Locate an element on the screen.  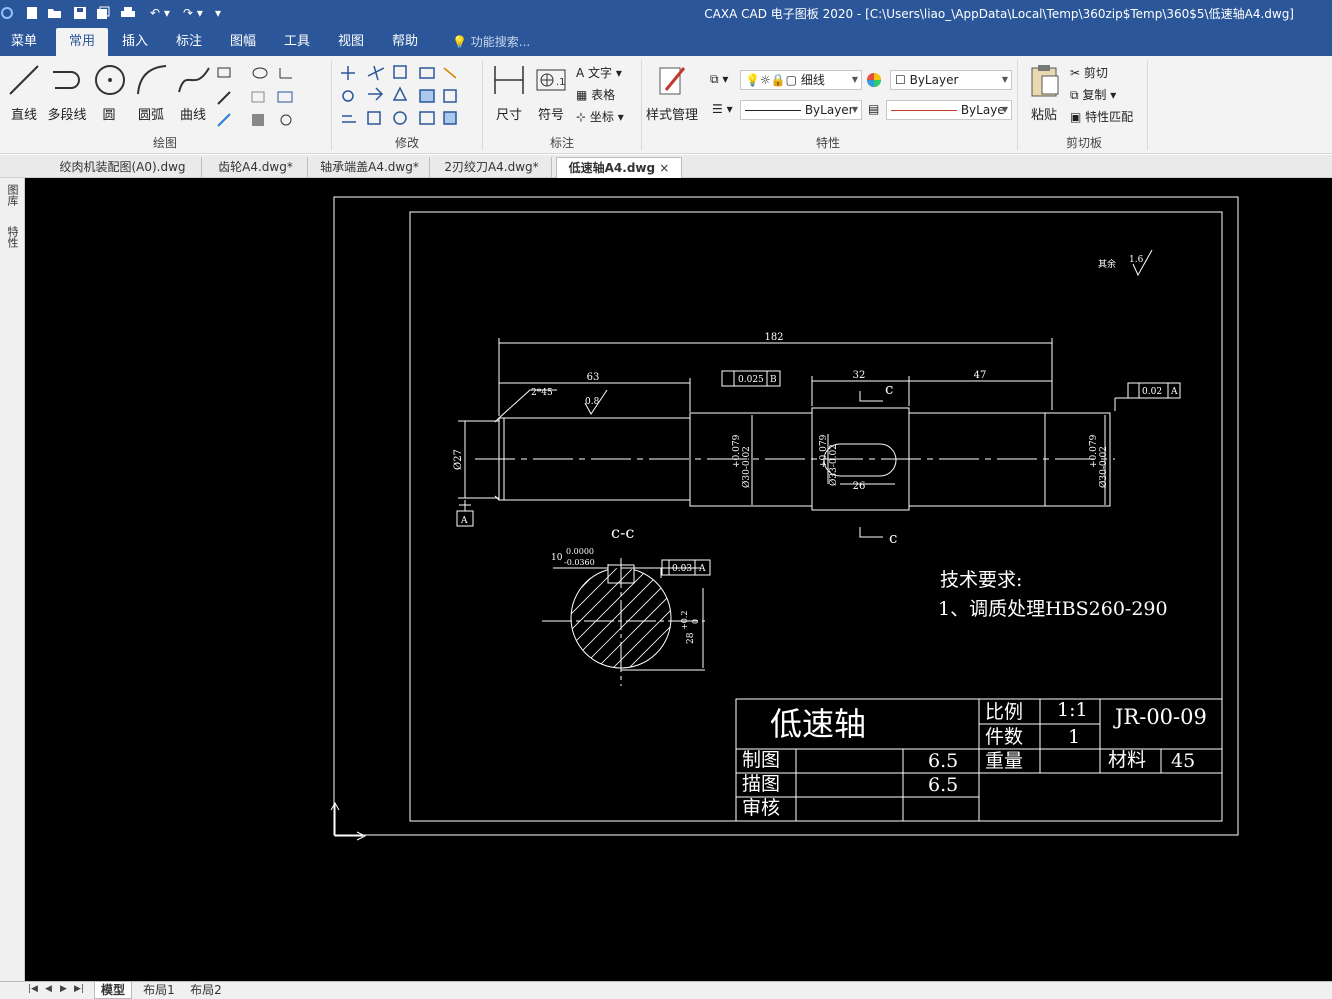
polyline-button: 多段线 is located at coordinates (67, 92).